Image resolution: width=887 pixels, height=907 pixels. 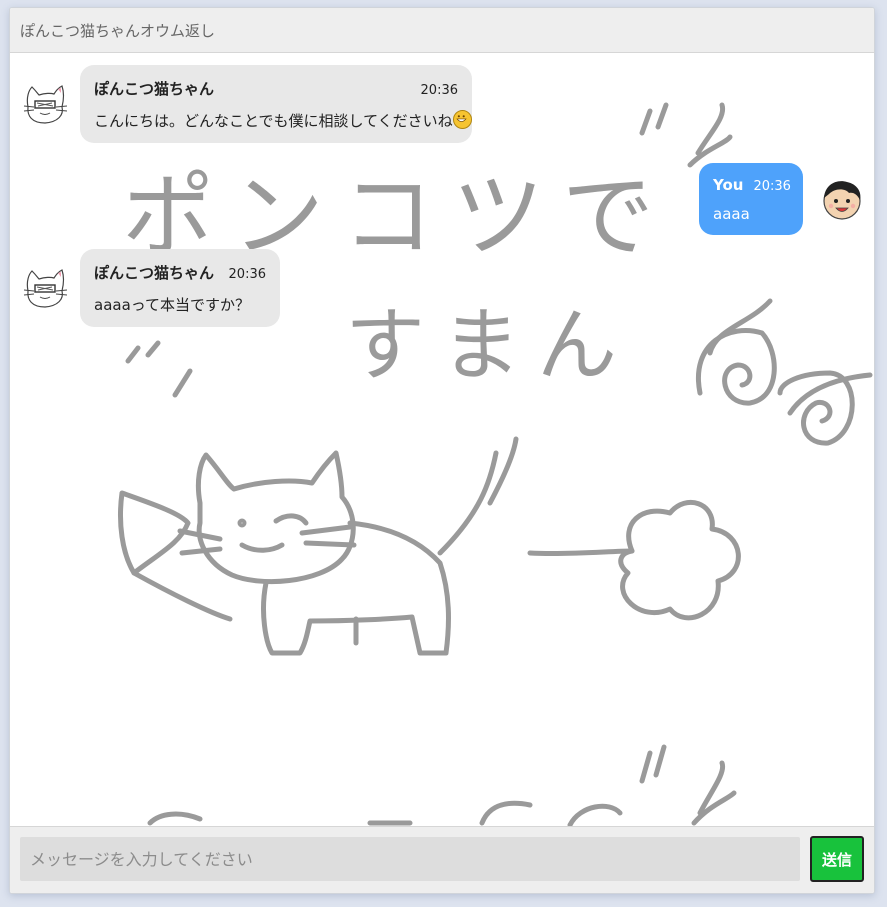 I want to click on message-bot-2: ぽんこつ猫ちゃん 20:36 aaaaって本当ですか？, so click(x=150, y=288).